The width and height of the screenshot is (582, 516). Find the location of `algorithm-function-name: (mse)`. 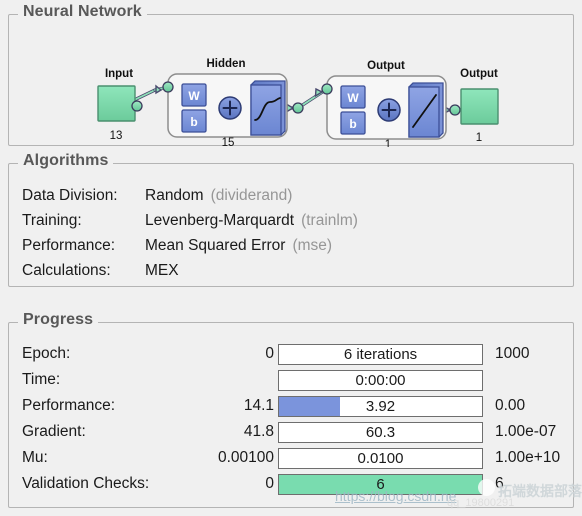

algorithm-function-name: (mse) is located at coordinates (312, 245).